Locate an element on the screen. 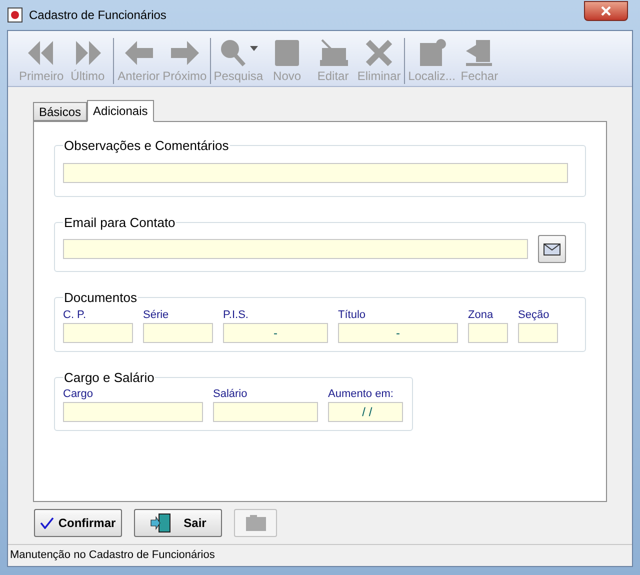  field-label: Seção is located at coordinates (534, 315).